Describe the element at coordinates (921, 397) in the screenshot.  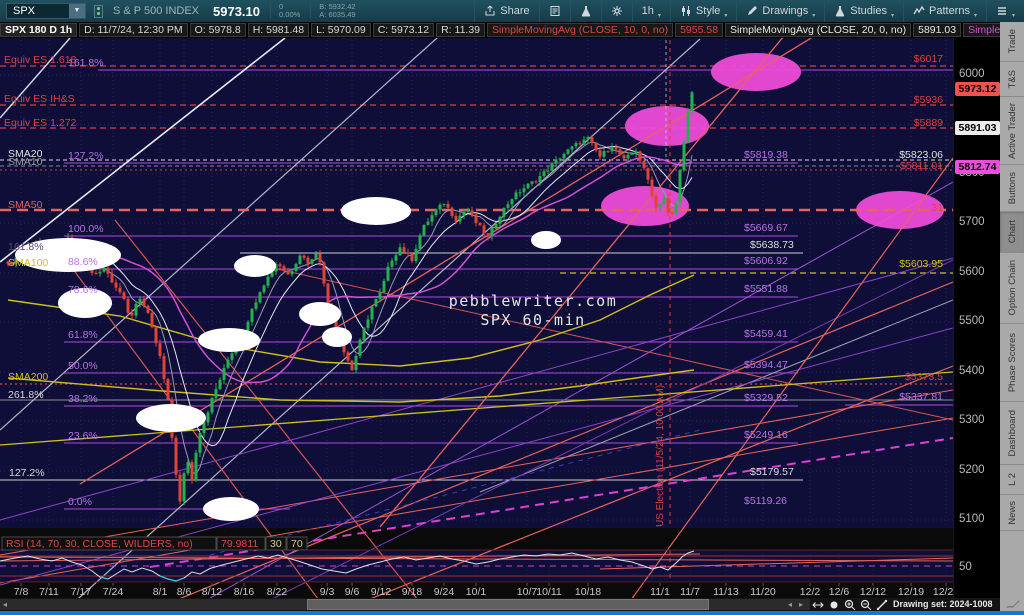
I see `level-label: $5337.81` at that location.